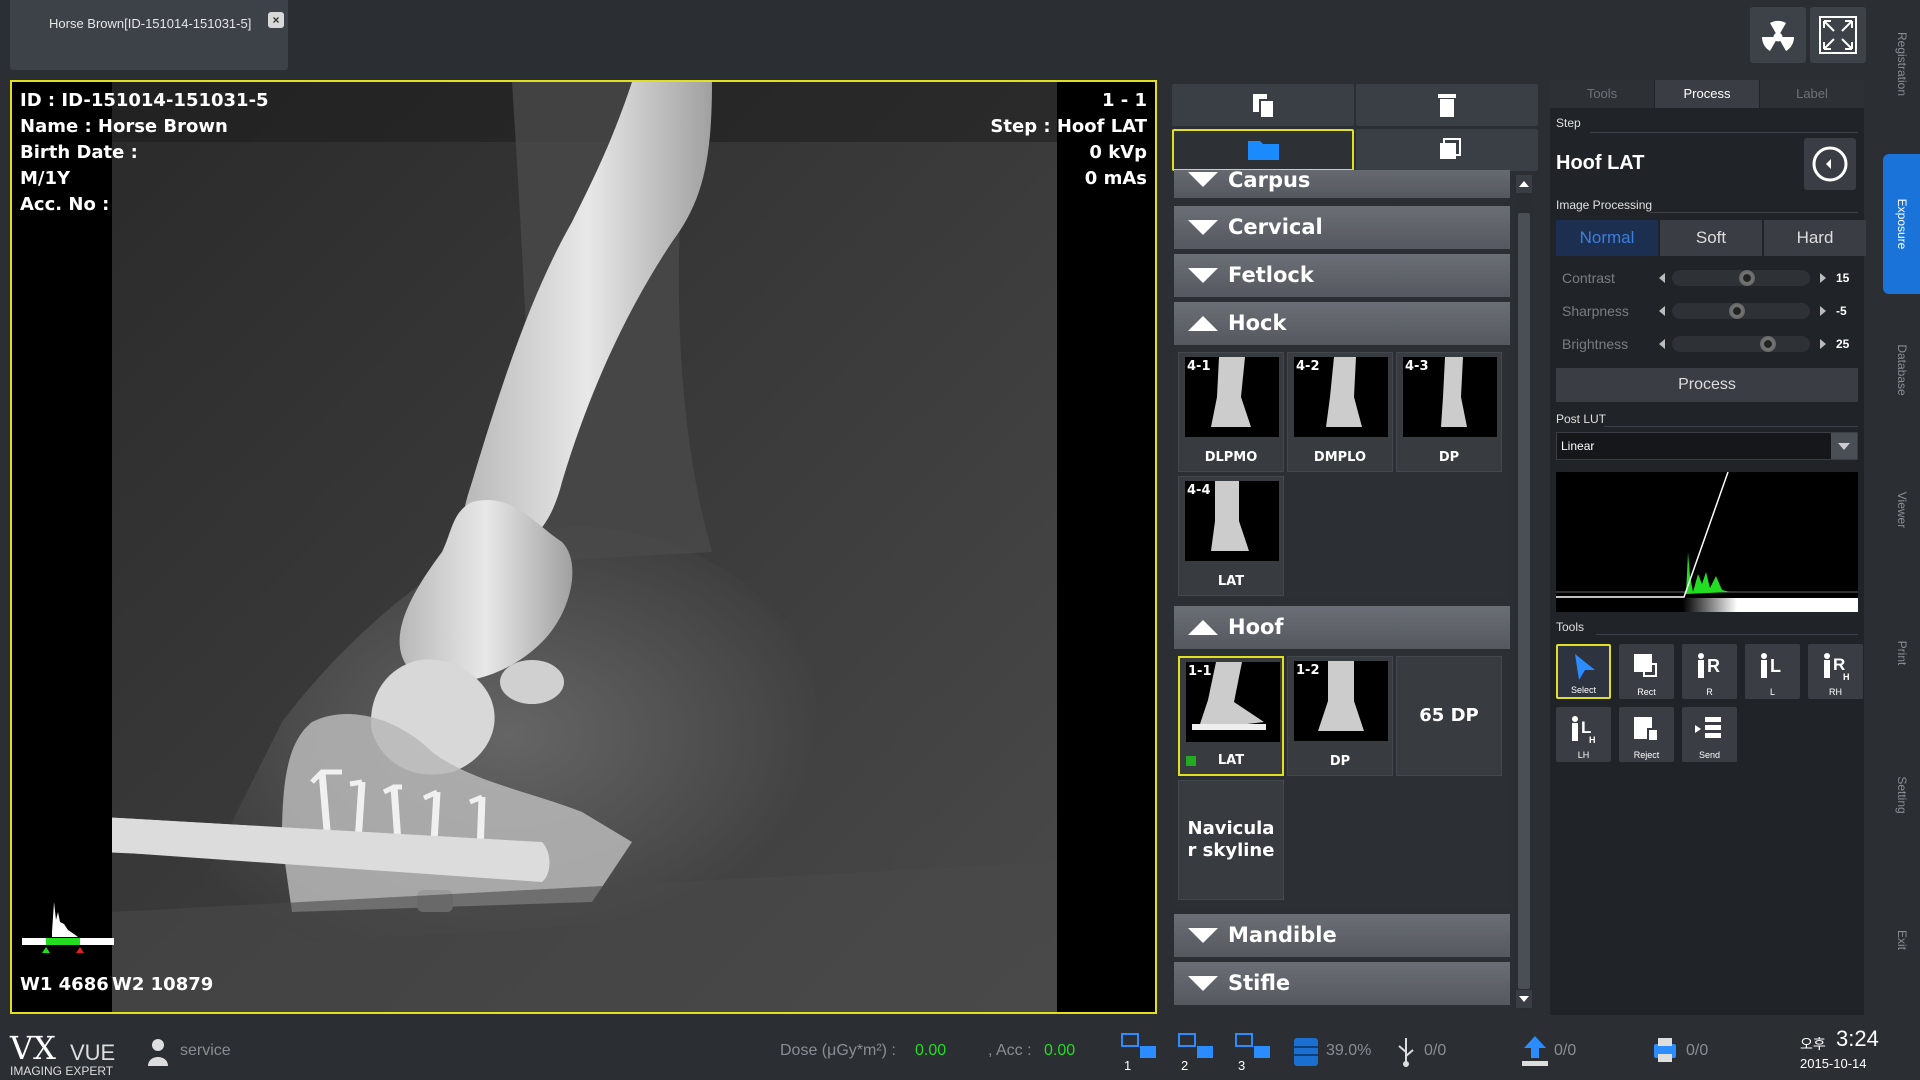  I want to click on mode-hard-button: Hard, so click(1815, 238).